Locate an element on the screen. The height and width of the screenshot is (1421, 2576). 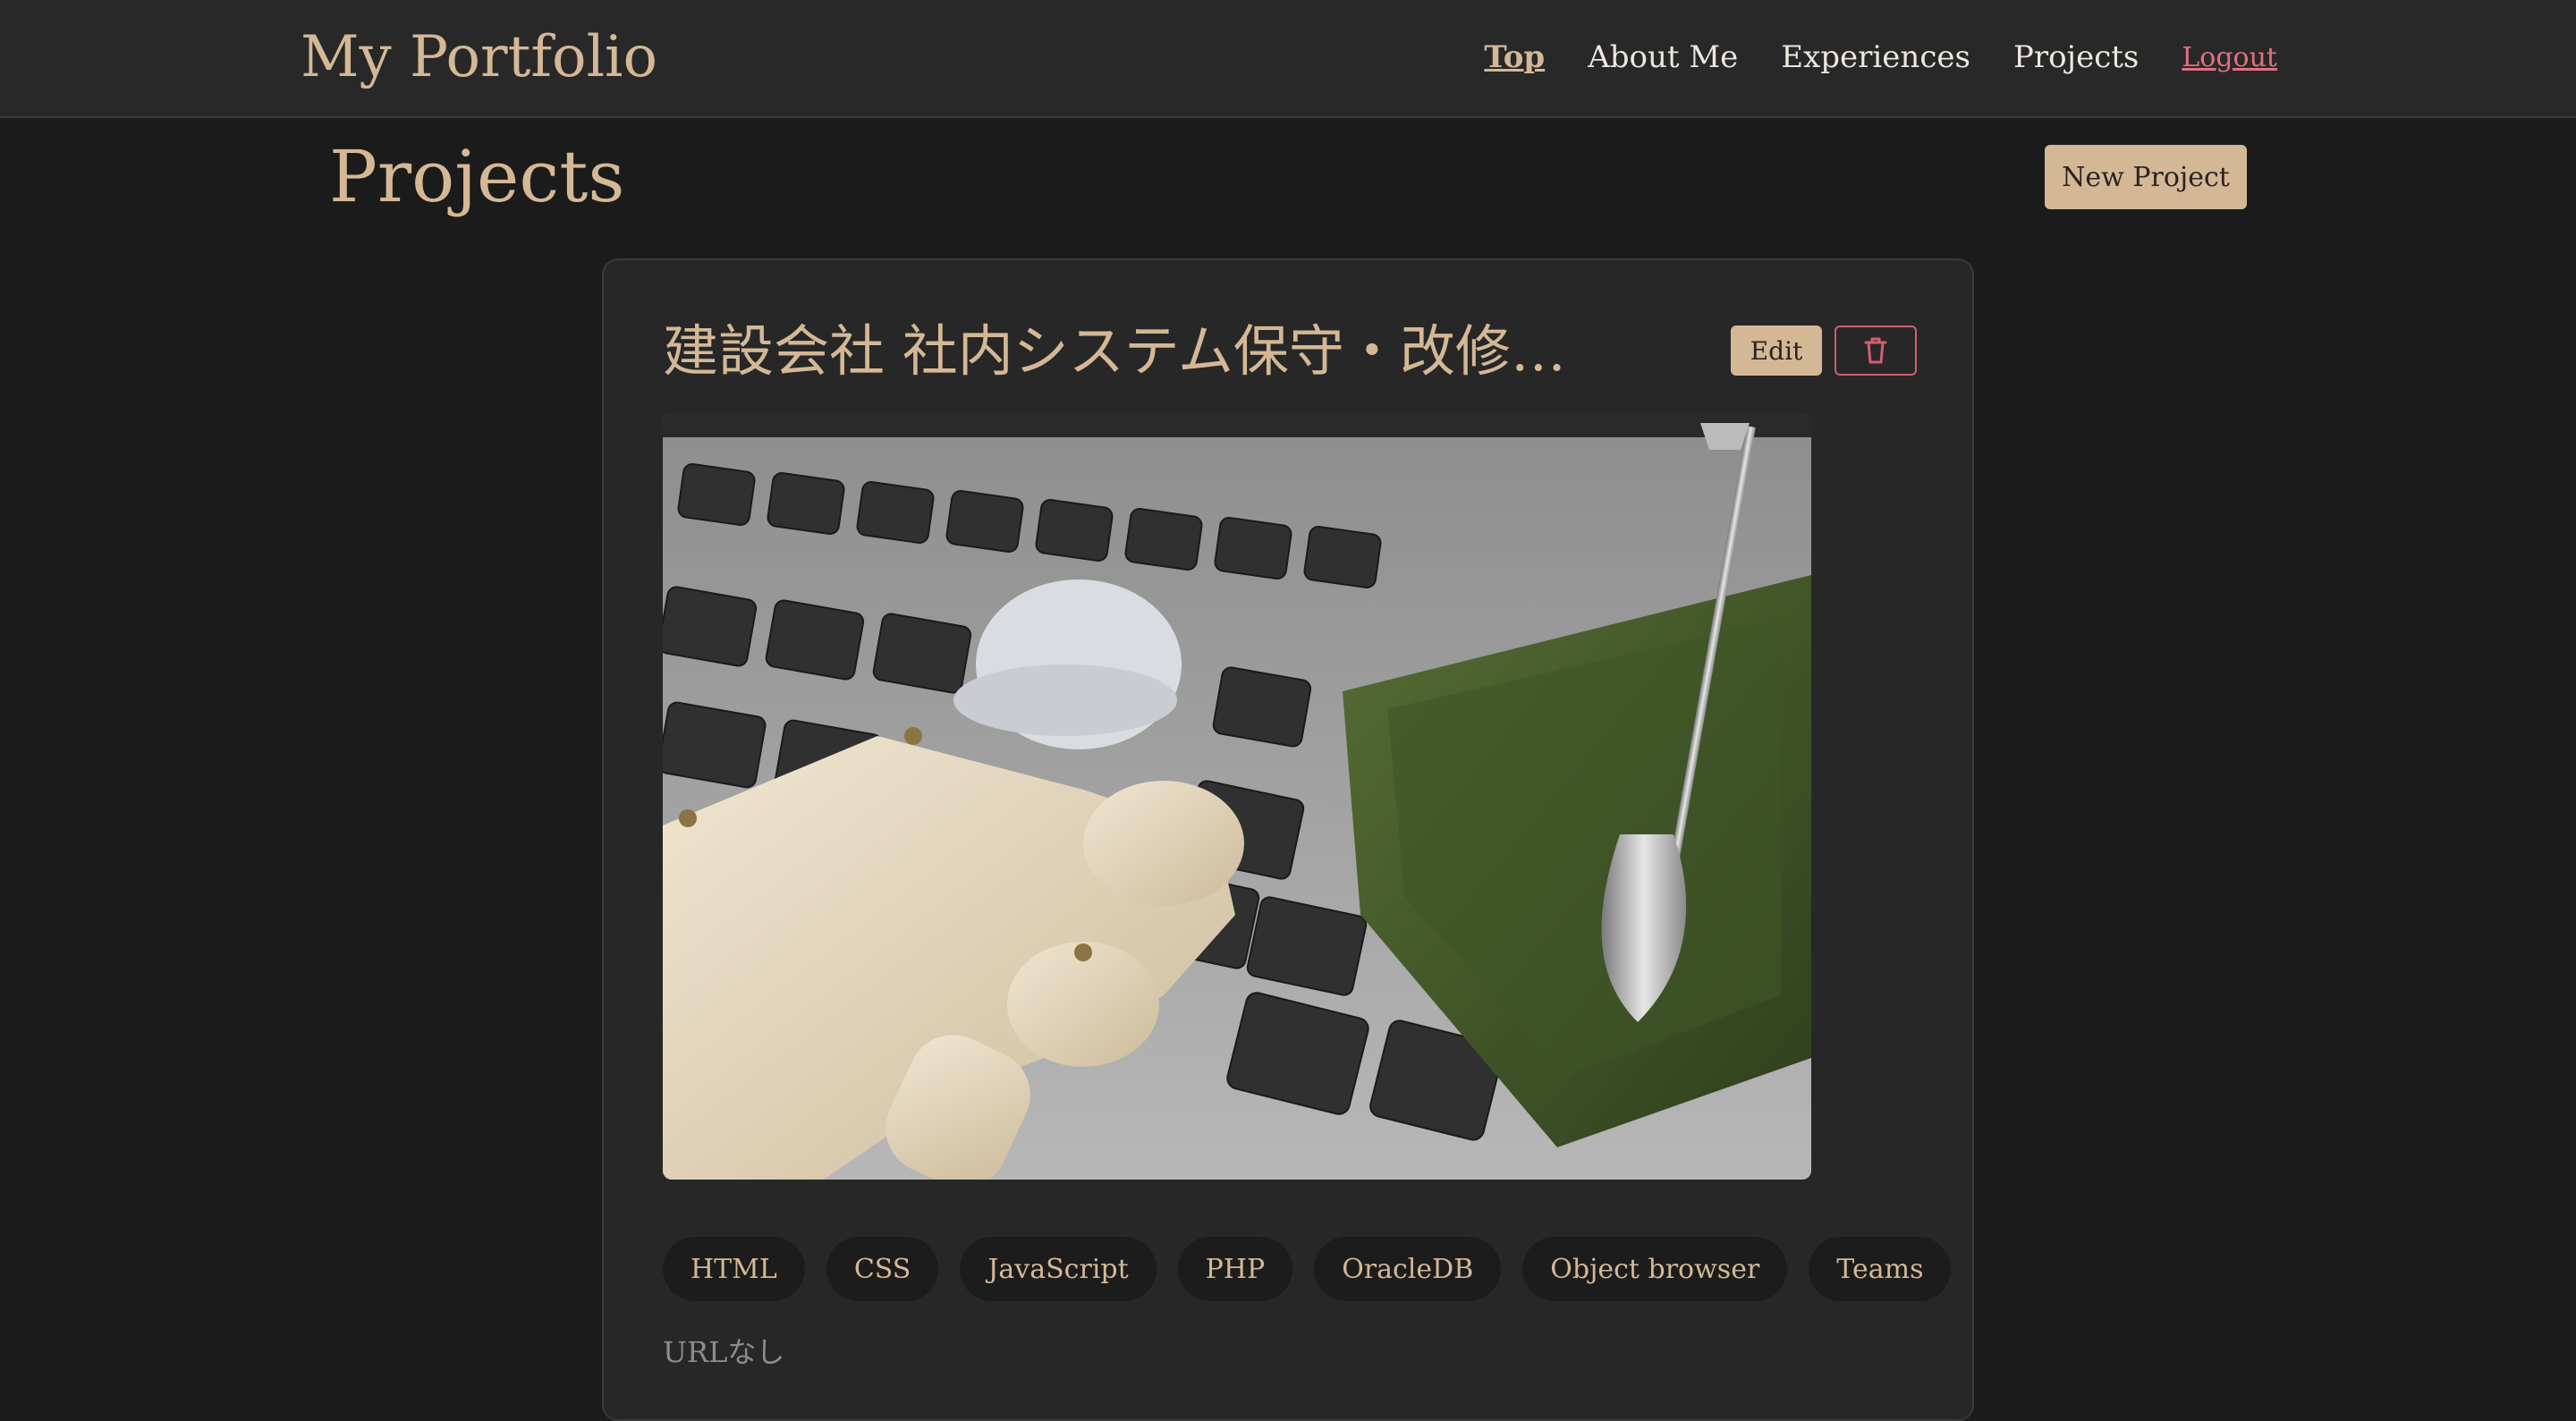
new-project-button: New Project is located at coordinates (2146, 177).